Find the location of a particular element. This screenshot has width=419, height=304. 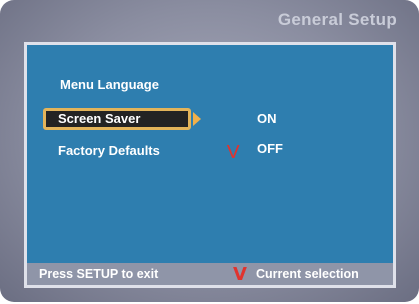

menu-item-screen-saver: Screen Saver is located at coordinates (117, 119).